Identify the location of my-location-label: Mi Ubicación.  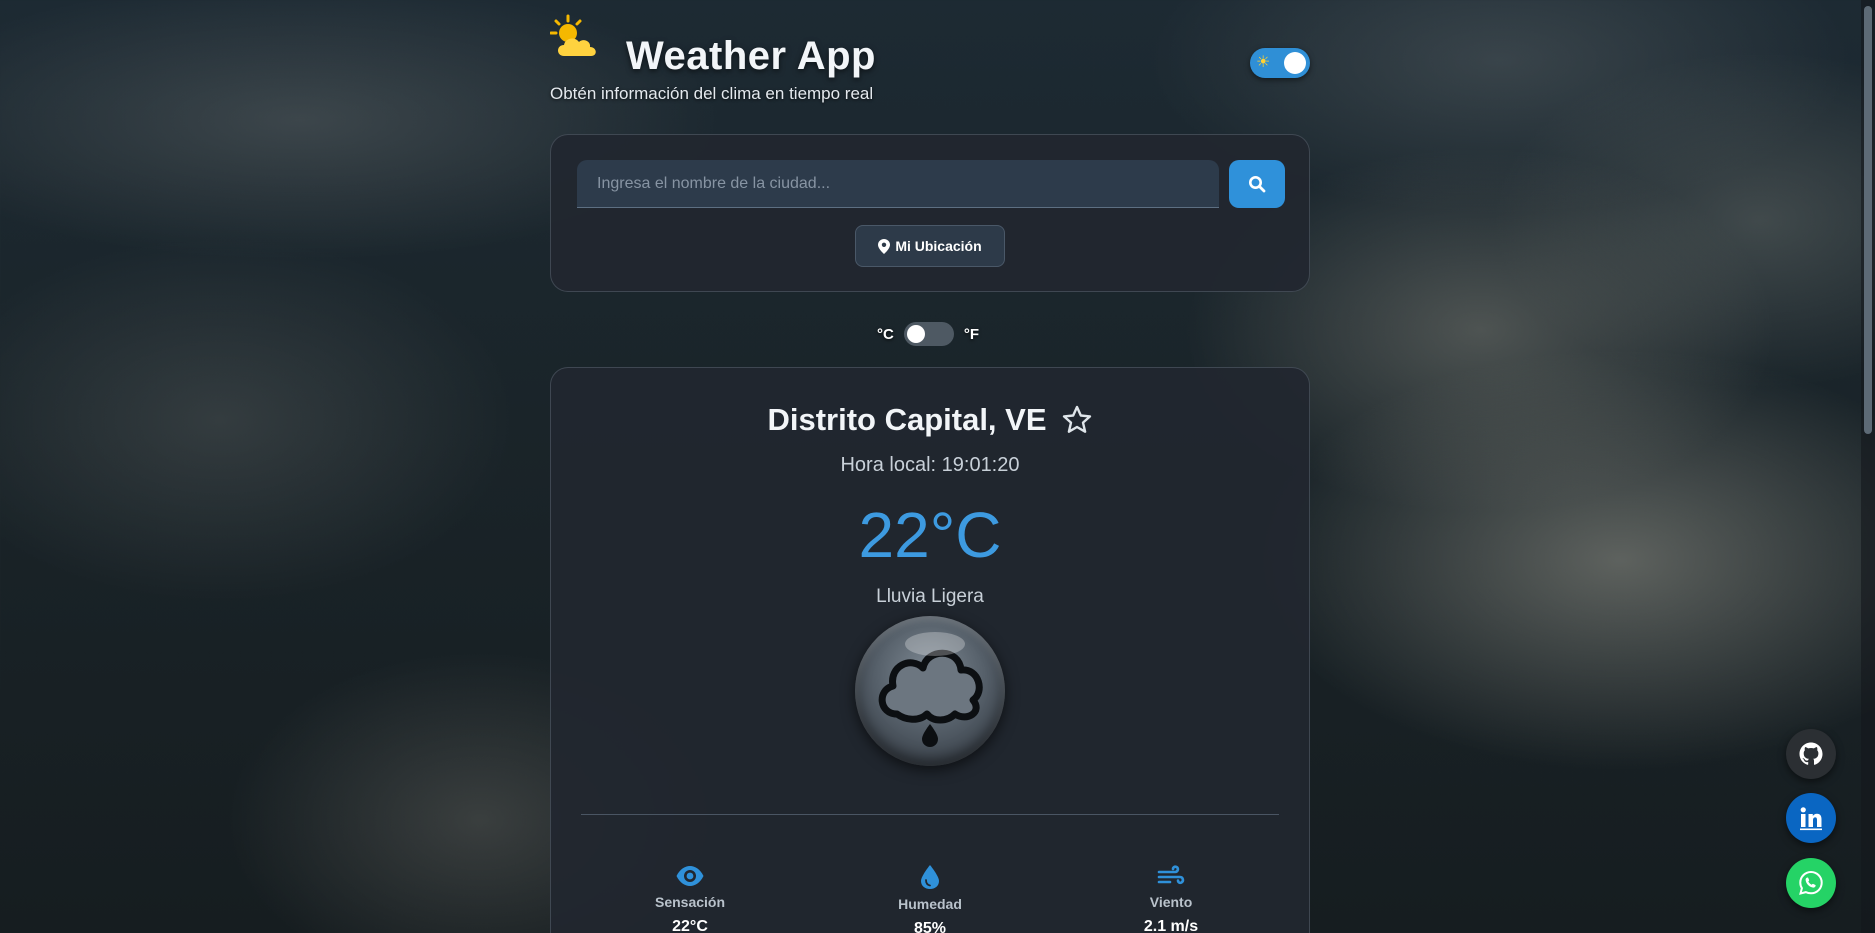
(938, 246).